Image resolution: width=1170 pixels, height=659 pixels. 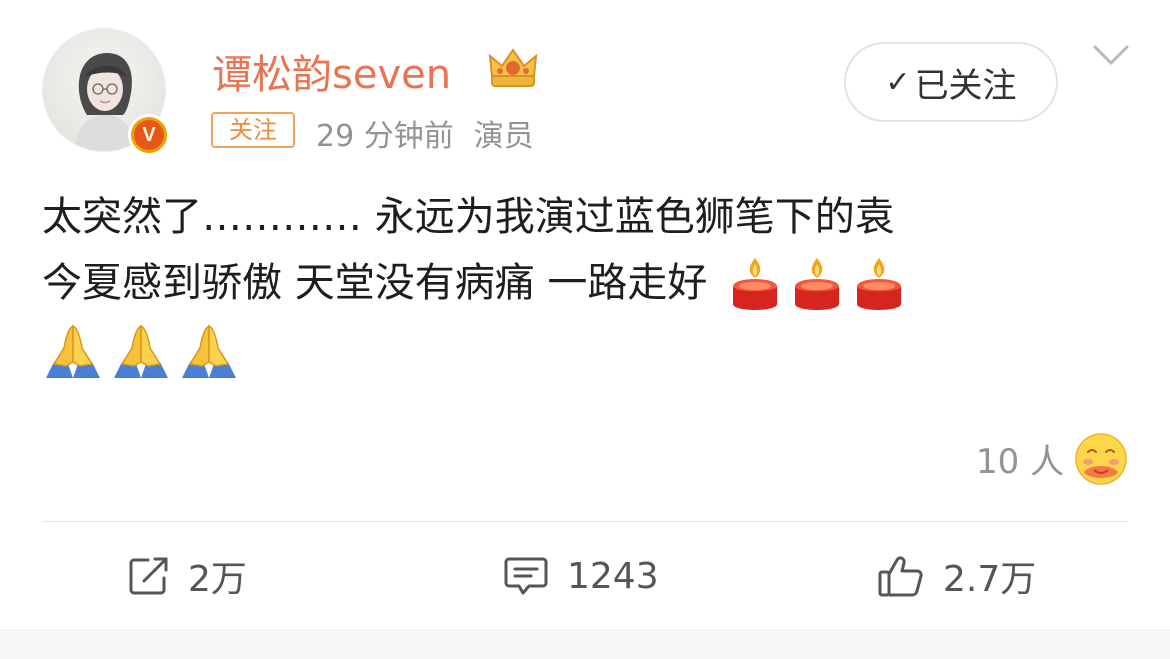 What do you see at coordinates (253, 130) in the screenshot?
I see `follow-tag: 关注` at bounding box center [253, 130].